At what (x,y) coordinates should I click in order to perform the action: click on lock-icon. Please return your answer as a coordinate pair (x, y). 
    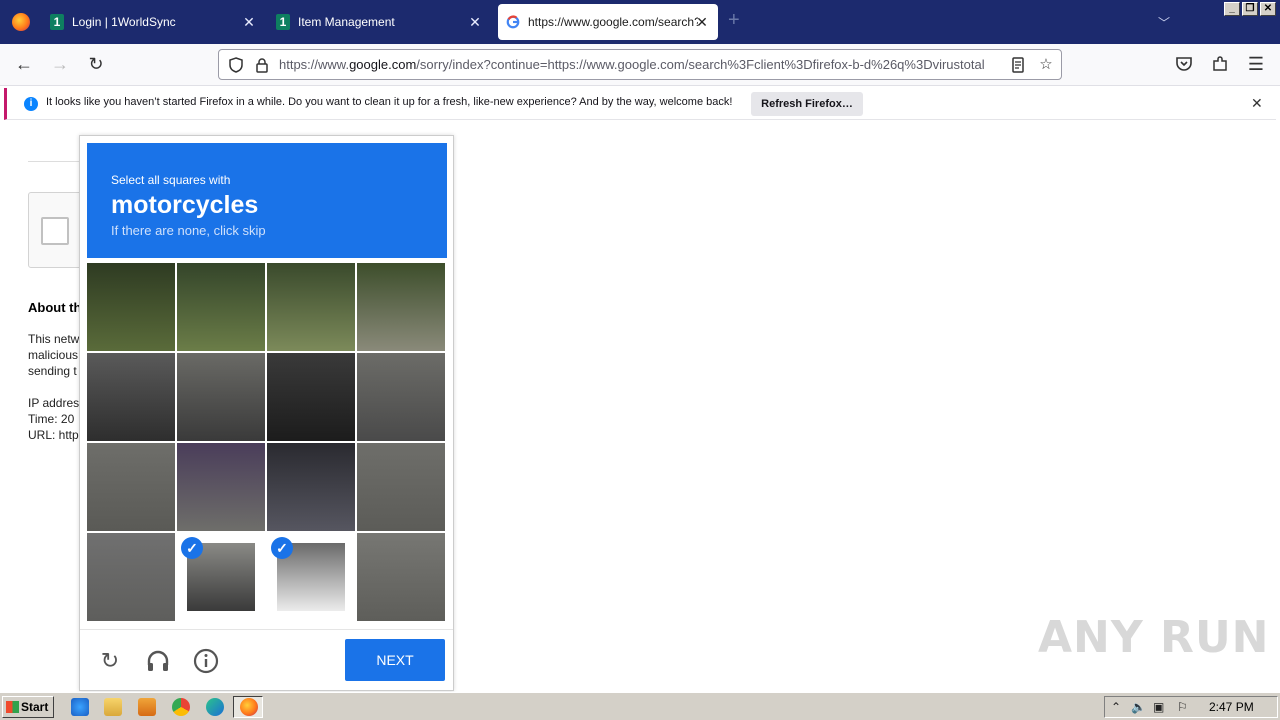
    Looking at the image, I should click on (262, 65).